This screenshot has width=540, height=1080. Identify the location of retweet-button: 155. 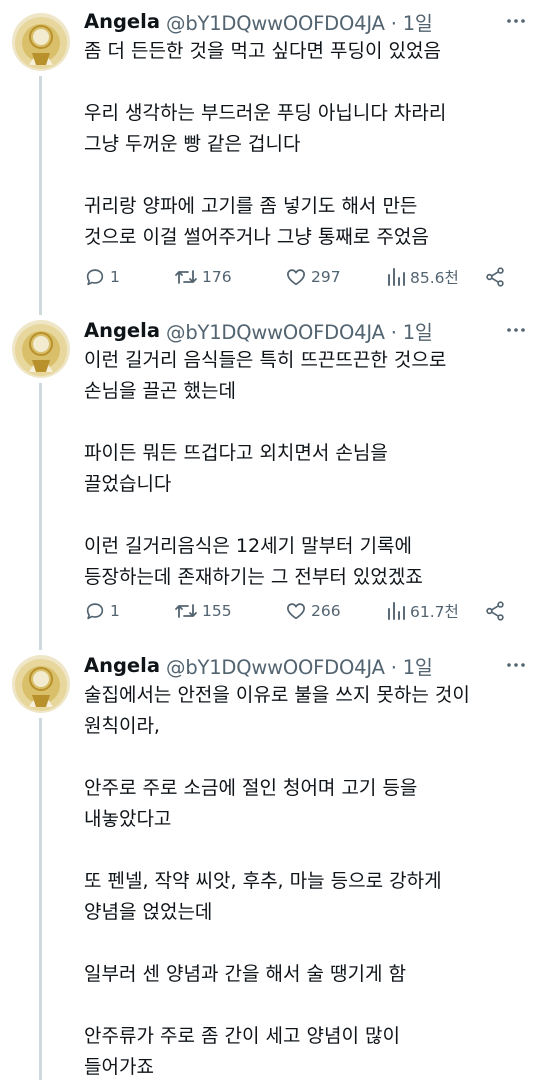
(203, 611).